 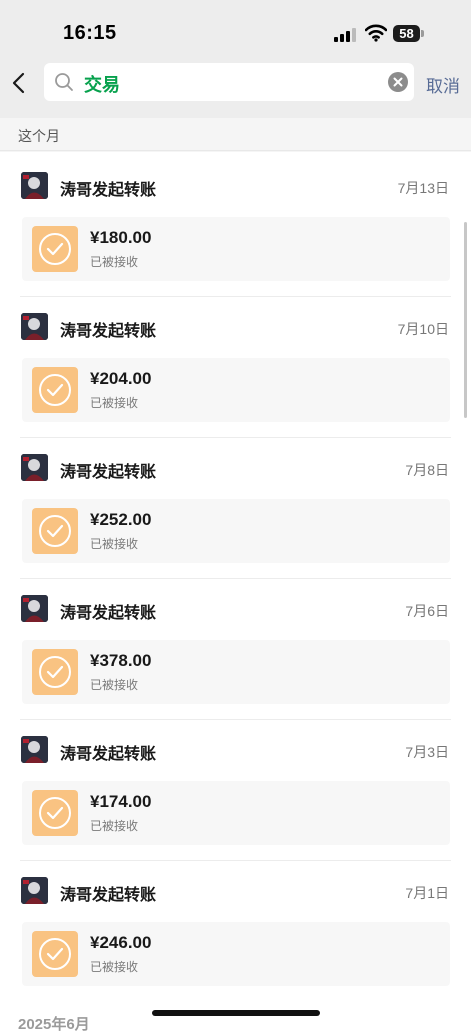 I want to click on home-indicator, so click(x=236, y=1013).